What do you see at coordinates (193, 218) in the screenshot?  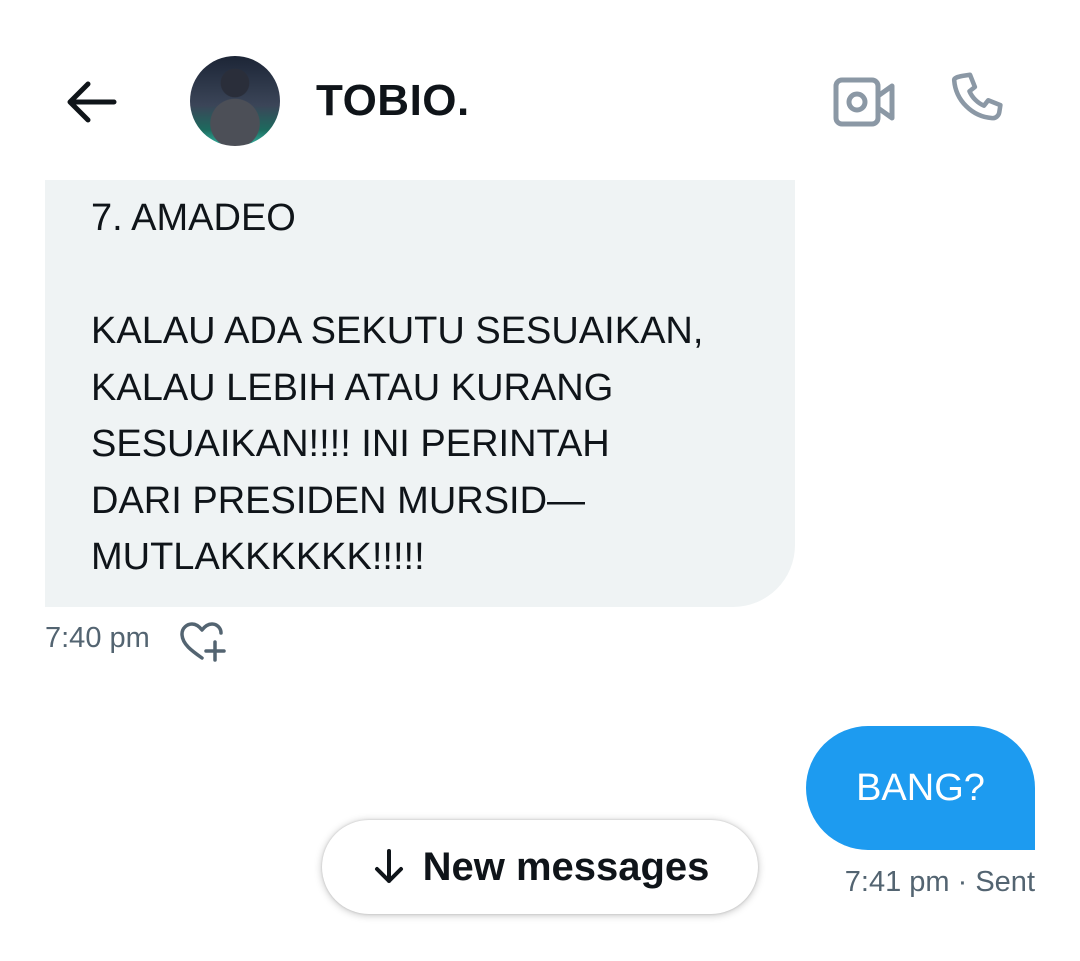 I see `message-line: 7. AMADEO` at bounding box center [193, 218].